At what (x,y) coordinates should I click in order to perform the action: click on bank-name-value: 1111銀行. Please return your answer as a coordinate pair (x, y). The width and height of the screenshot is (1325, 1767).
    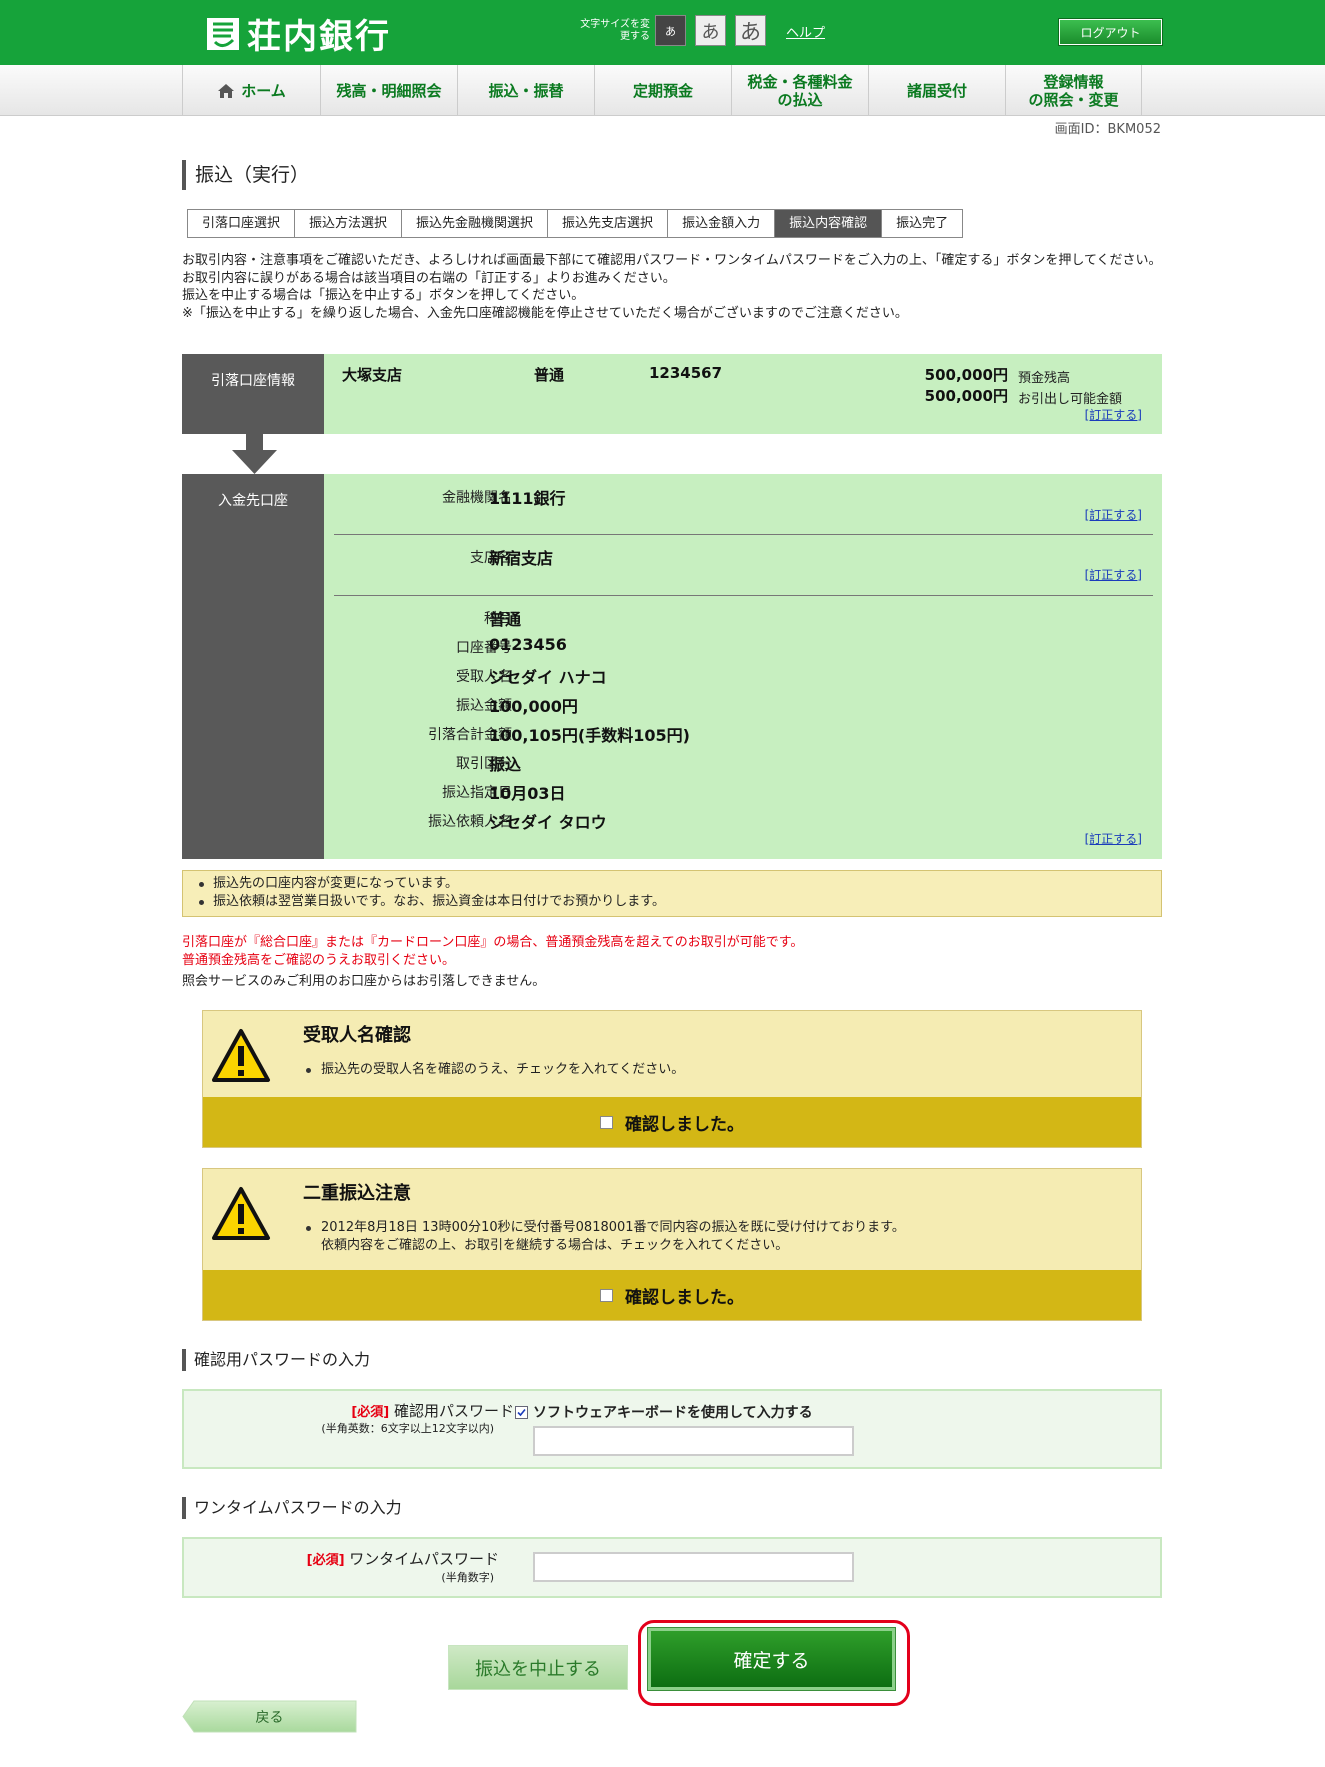
    Looking at the image, I should click on (527, 498).